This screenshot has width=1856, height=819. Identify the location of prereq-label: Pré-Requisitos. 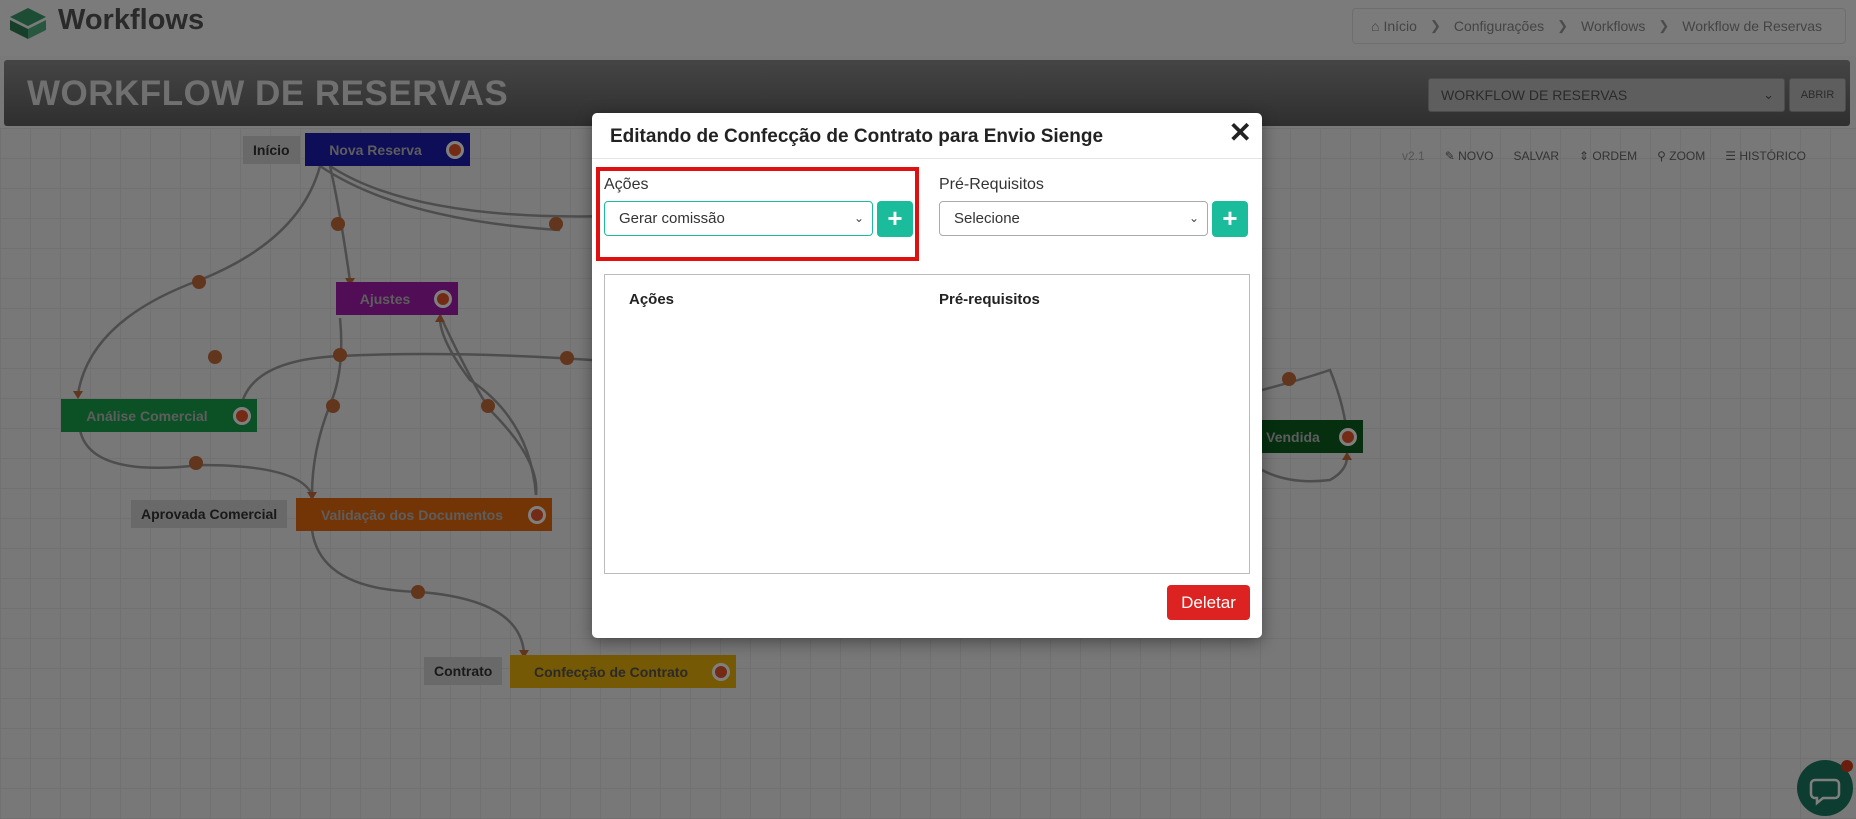
(991, 184).